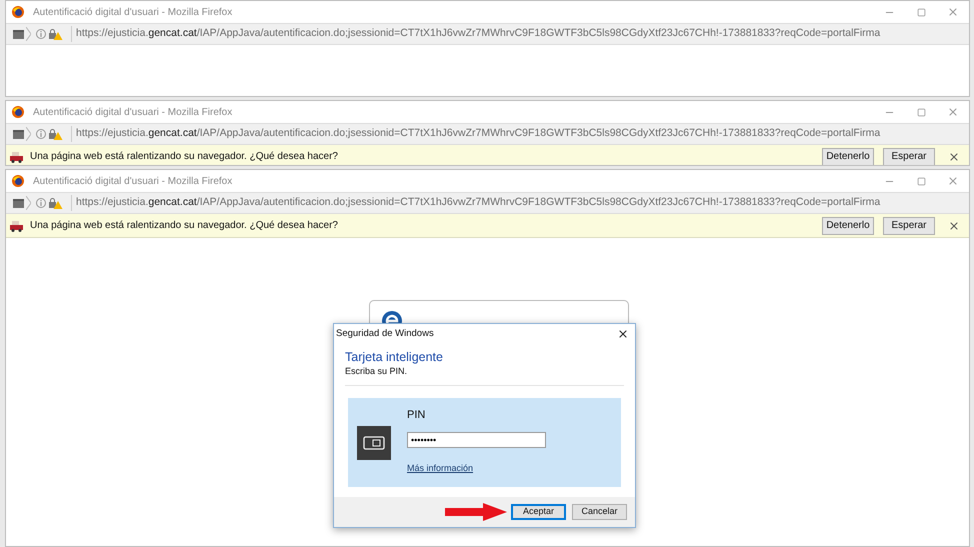 The height and width of the screenshot is (547, 974). What do you see at coordinates (416, 415) in the screenshot?
I see `pin-label: PIN` at bounding box center [416, 415].